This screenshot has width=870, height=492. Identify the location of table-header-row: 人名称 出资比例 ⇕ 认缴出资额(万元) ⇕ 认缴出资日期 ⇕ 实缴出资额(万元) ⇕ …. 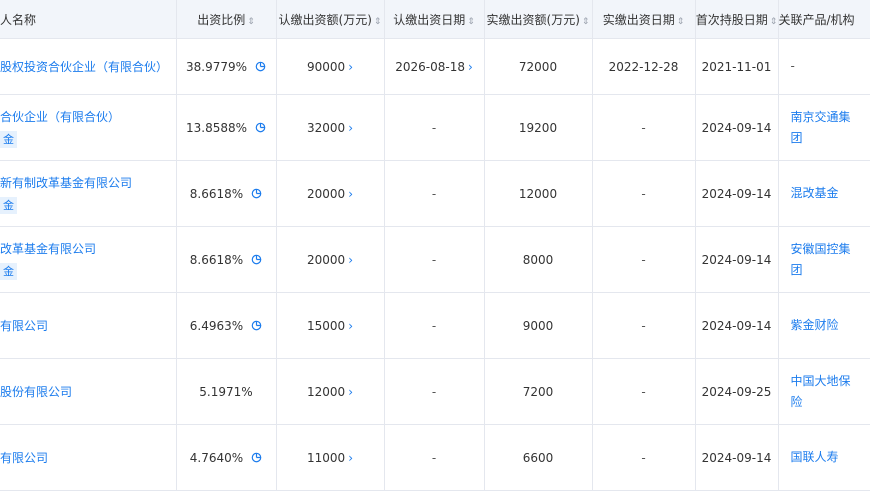
(435, 19).